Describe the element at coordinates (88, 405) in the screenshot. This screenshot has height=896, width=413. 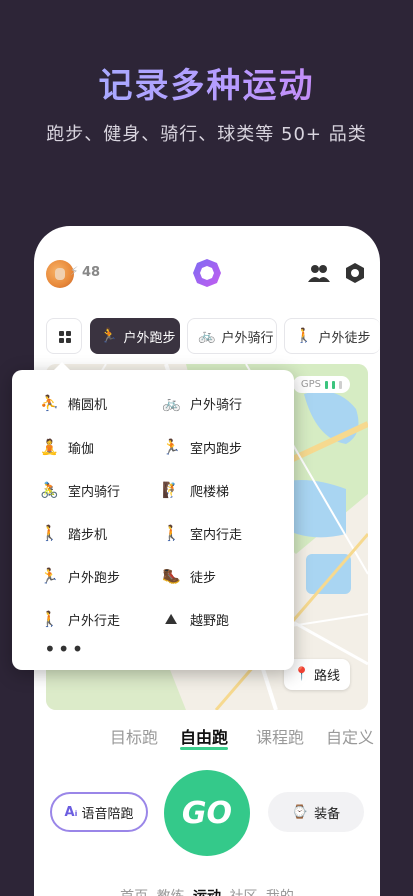
I see `menu-item-label: 椭圆机` at that location.